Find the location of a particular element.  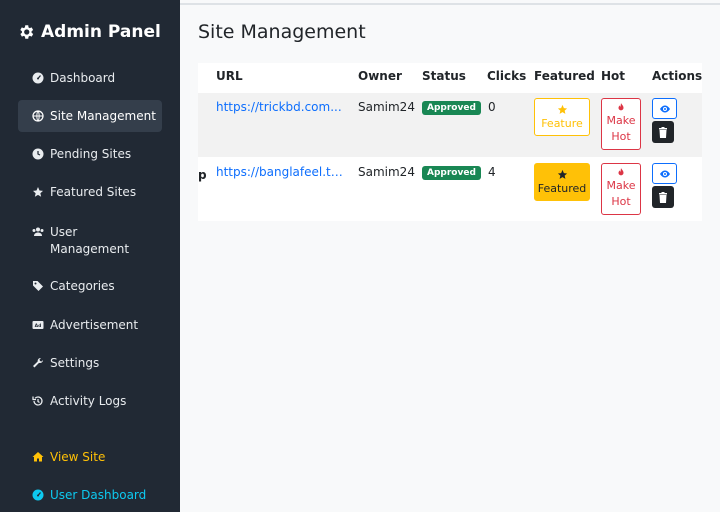

clicks-cell: 0 is located at coordinates (492, 107).